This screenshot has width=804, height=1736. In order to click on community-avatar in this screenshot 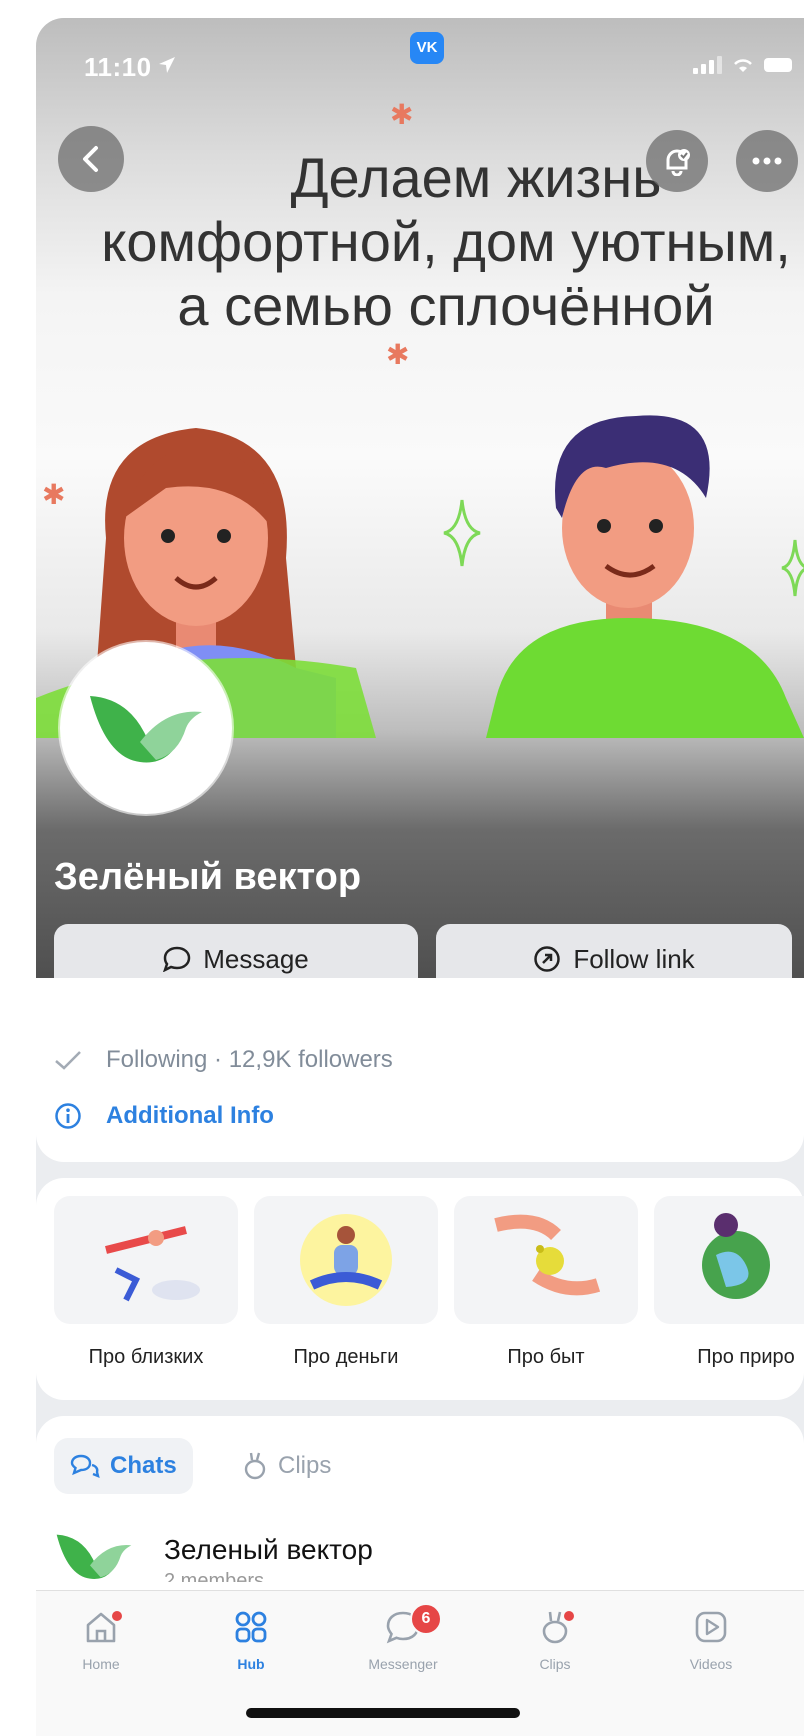, I will do `click(146, 728)`.